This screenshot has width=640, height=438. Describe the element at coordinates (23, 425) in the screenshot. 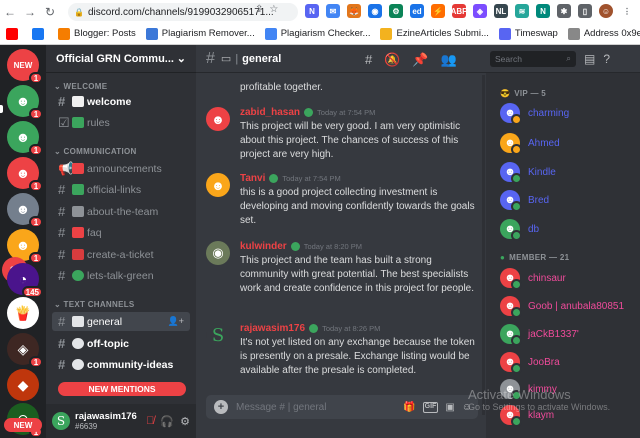

I see `new-unreads-pill: NEW` at that location.